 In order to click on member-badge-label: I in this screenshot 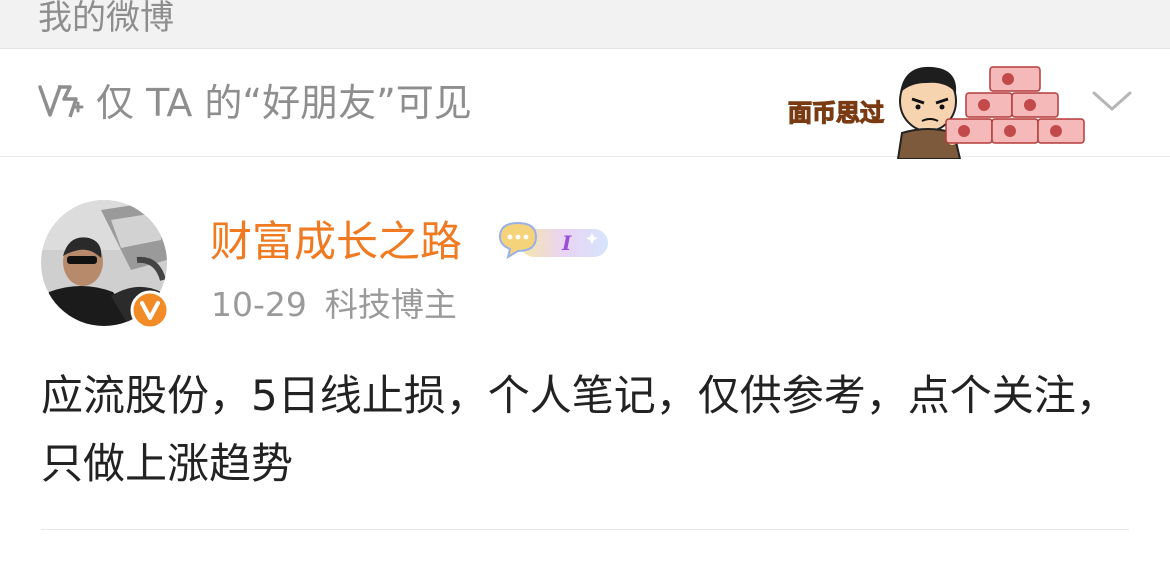, I will do `click(566, 243)`.